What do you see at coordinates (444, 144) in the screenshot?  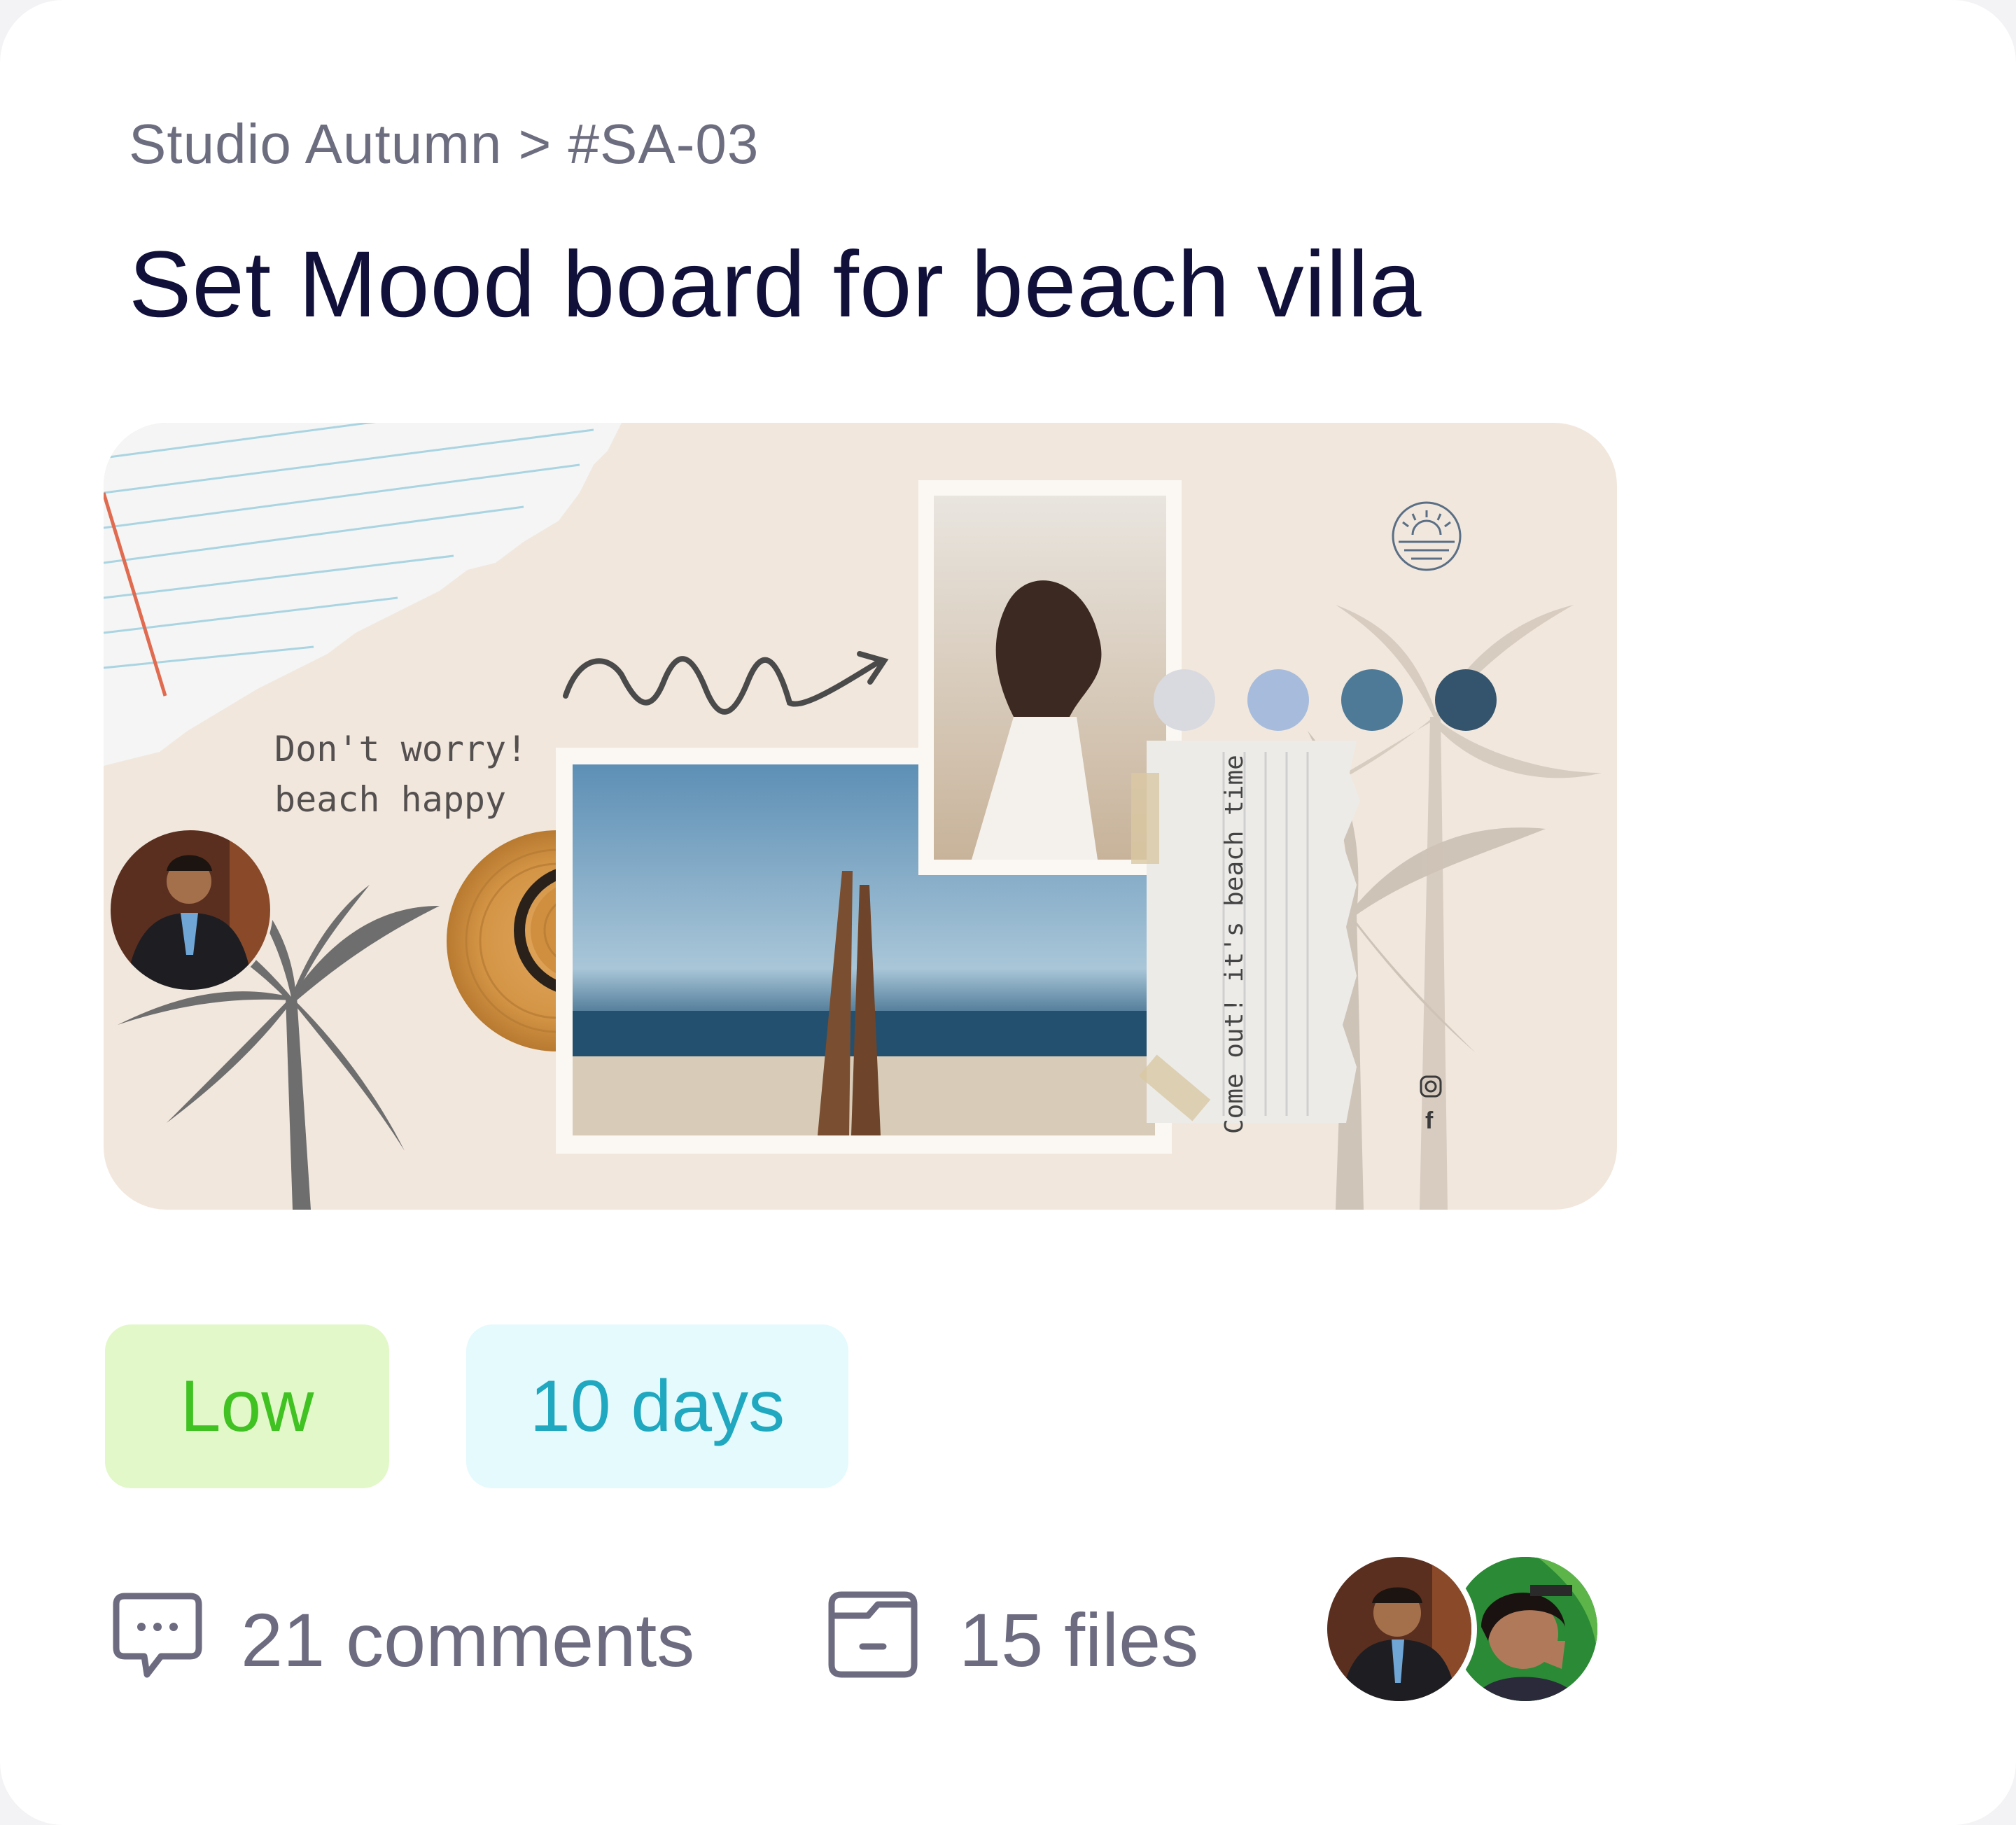 I see `breadcrumb: Studio Autumn > #SA-03` at bounding box center [444, 144].